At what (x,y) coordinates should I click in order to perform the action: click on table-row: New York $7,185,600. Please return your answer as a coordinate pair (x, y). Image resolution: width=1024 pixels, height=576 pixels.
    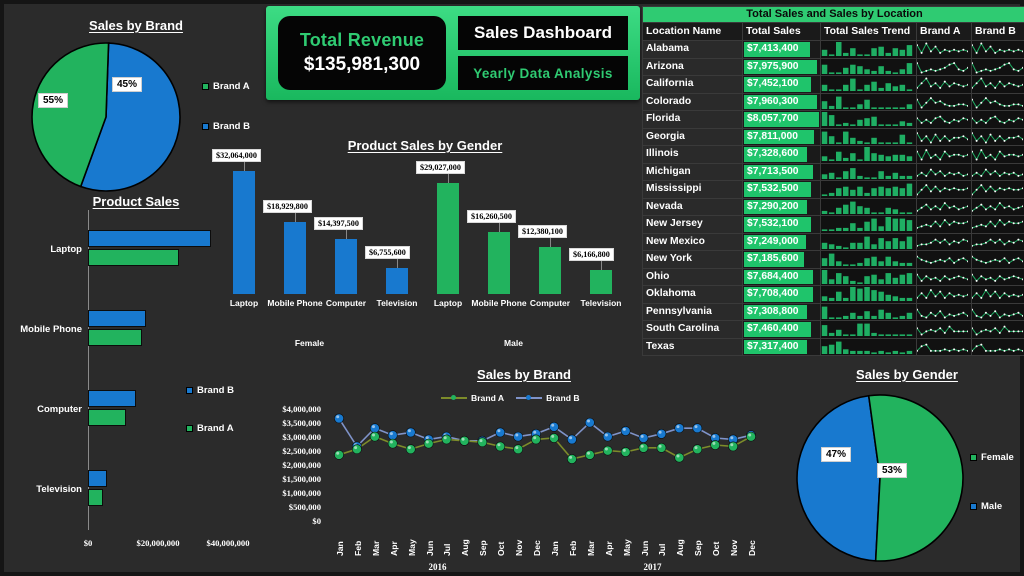
    Looking at the image, I should click on (833, 259).